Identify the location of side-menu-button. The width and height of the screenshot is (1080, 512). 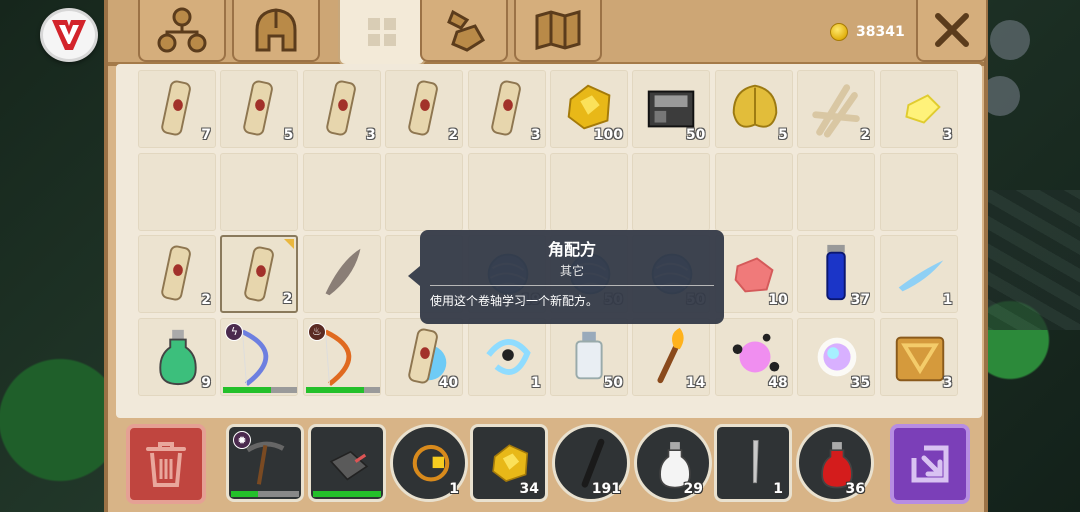
(1010, 40).